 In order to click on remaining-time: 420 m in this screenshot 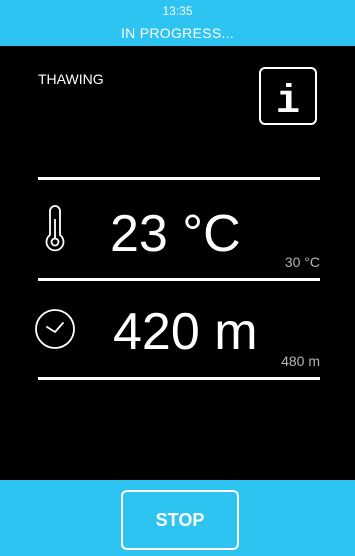, I will do `click(185, 332)`.